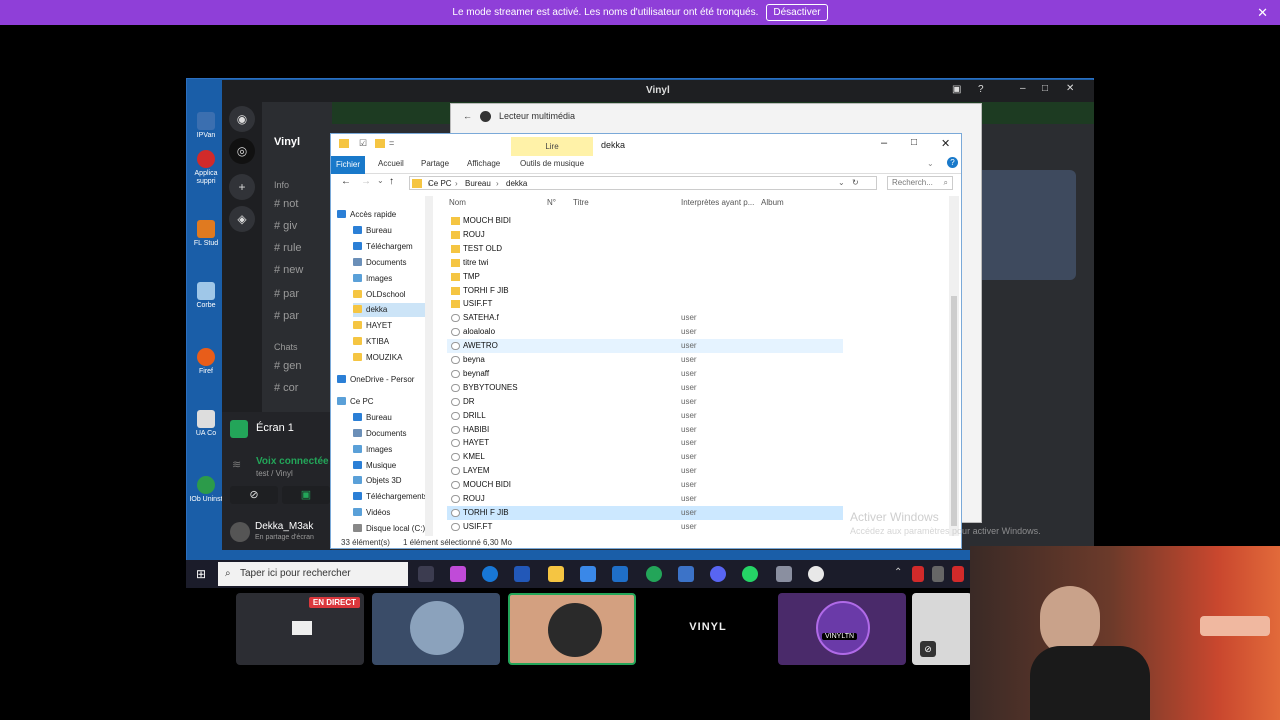 Image resolution: width=1280 pixels, height=720 pixels. Describe the element at coordinates (371, 342) in the screenshot. I see `nav-item: KTIBA` at that location.